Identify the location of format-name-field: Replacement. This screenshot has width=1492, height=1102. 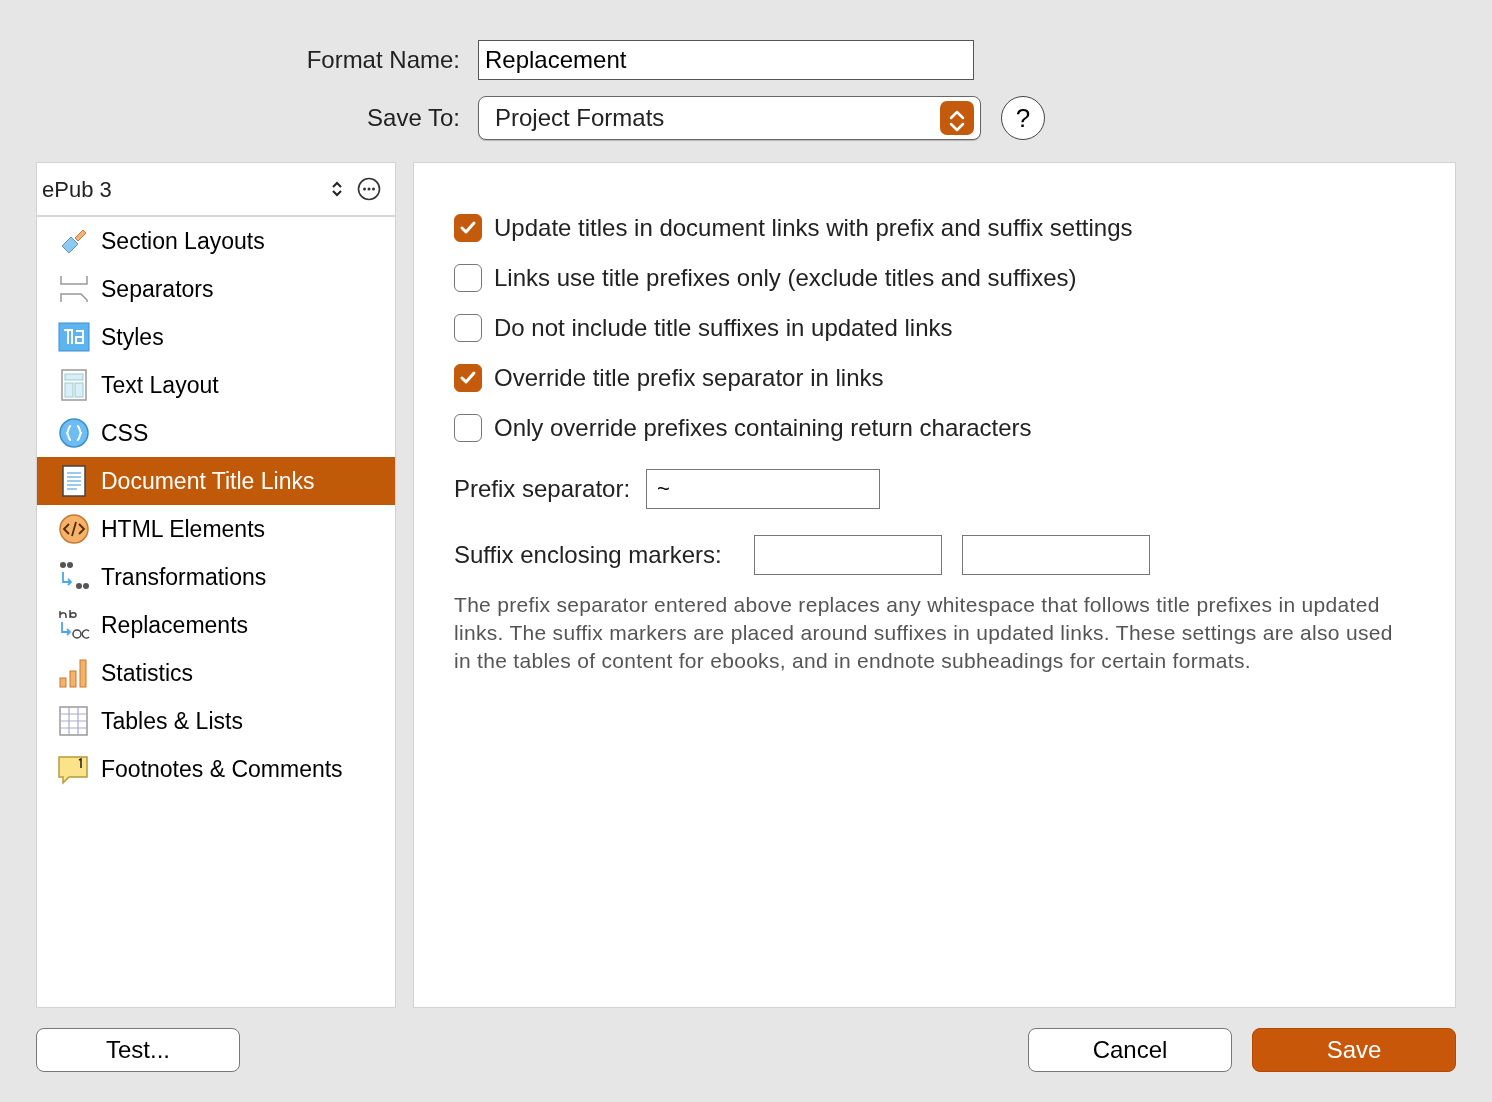
(726, 60).